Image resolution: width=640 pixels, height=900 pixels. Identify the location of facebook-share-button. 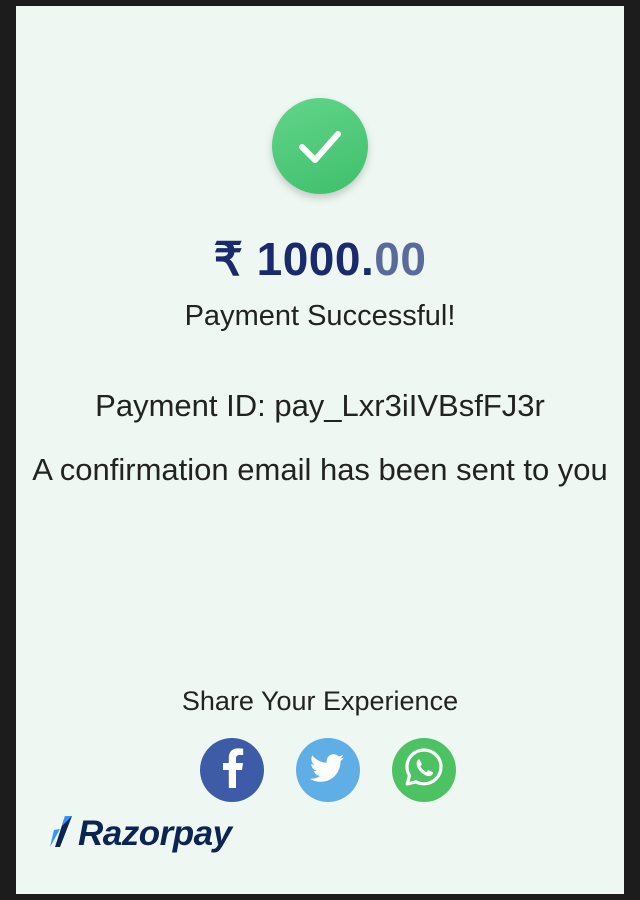
(232, 770).